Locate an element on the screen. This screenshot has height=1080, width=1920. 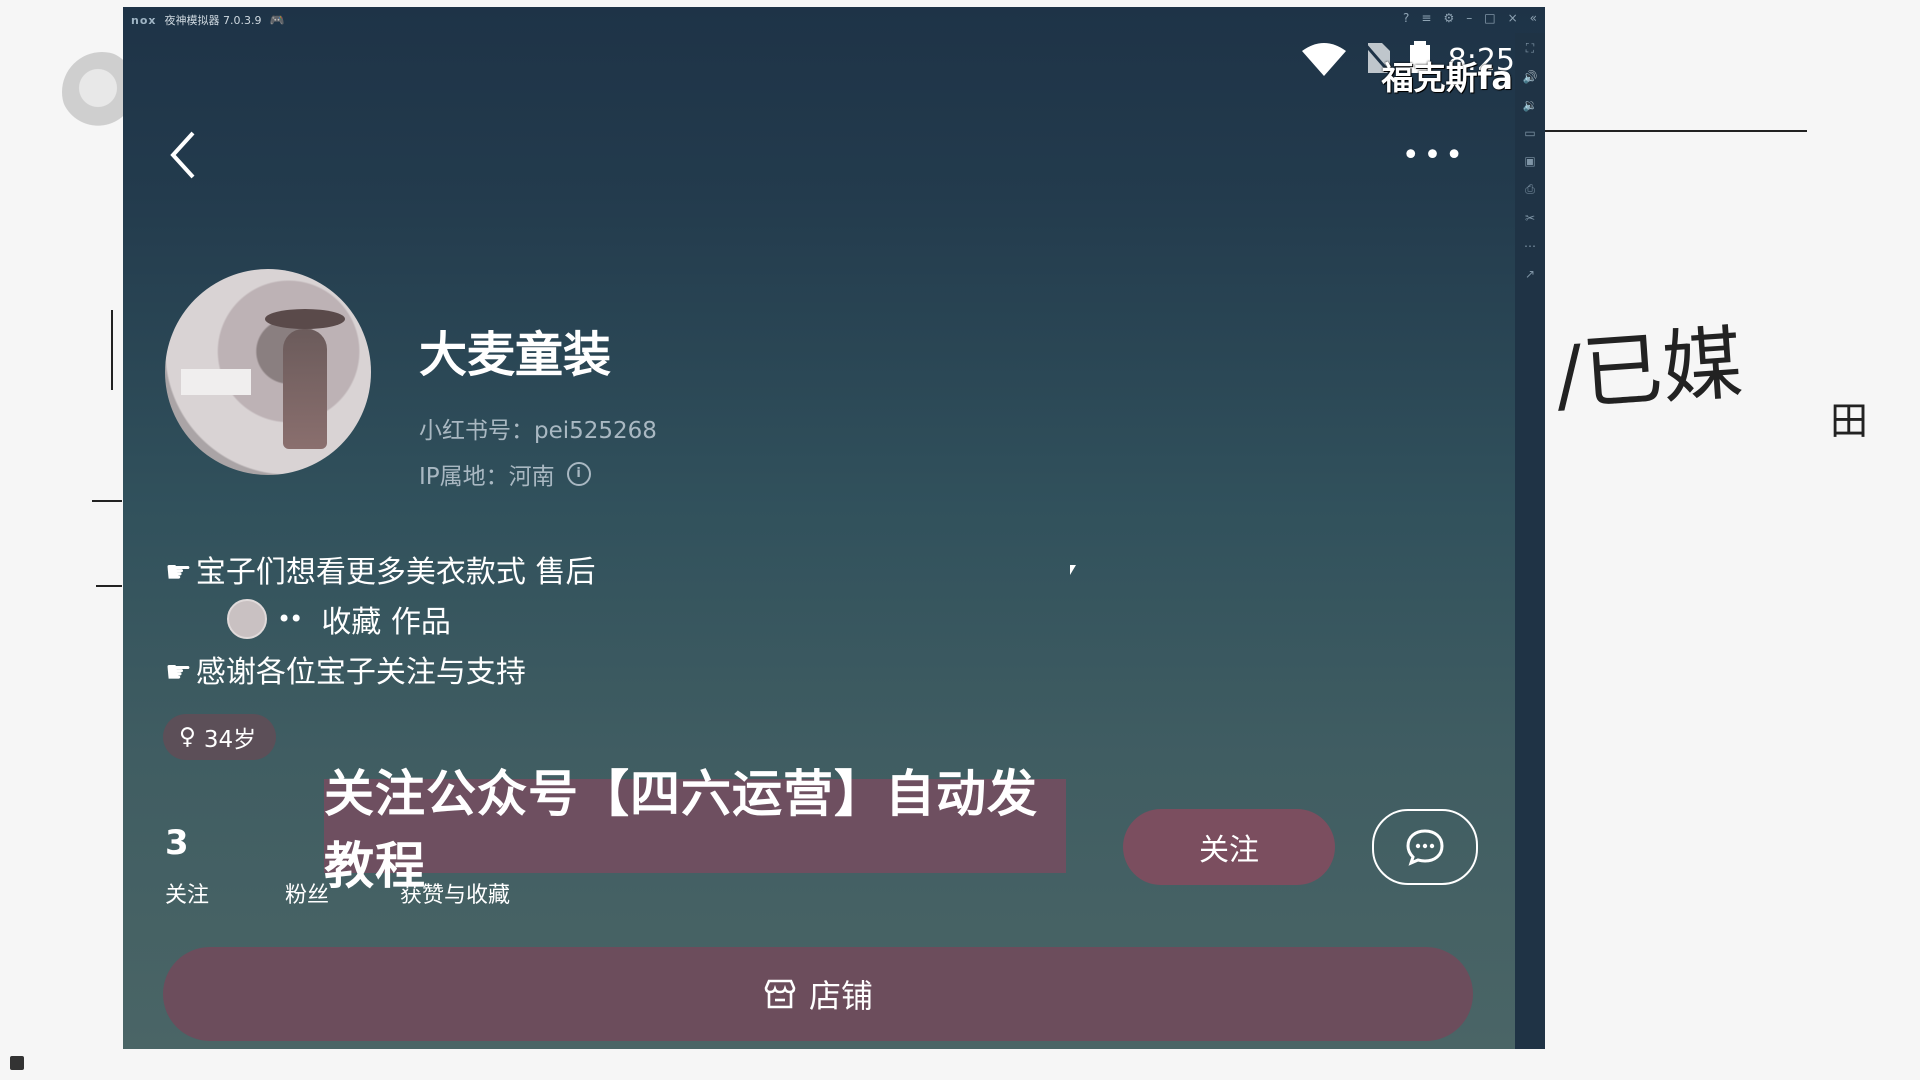
chat-button is located at coordinates (1425, 847).